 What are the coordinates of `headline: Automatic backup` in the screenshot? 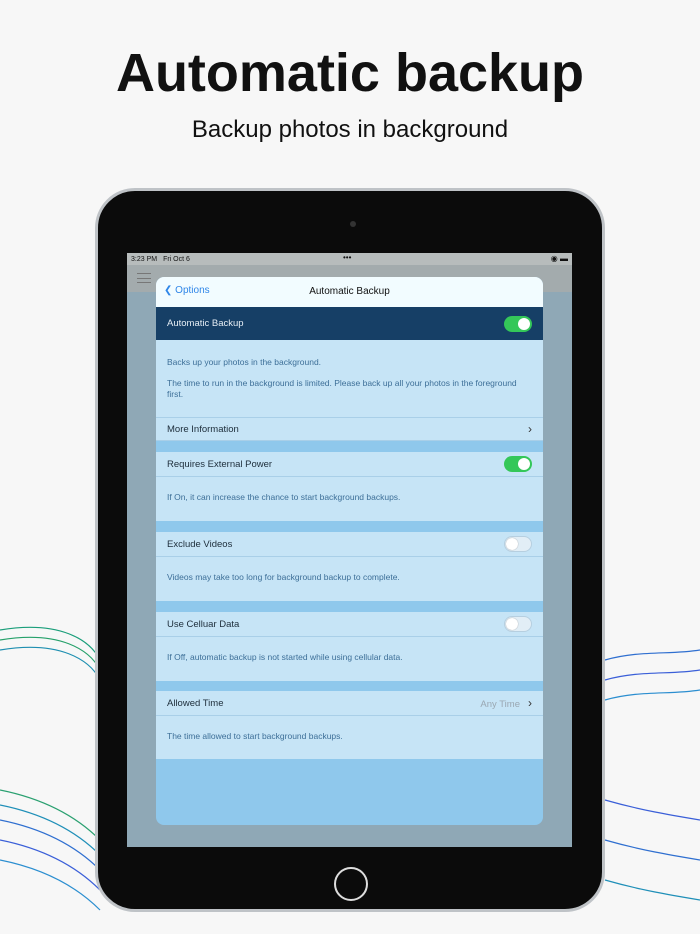 It's located at (350, 73).